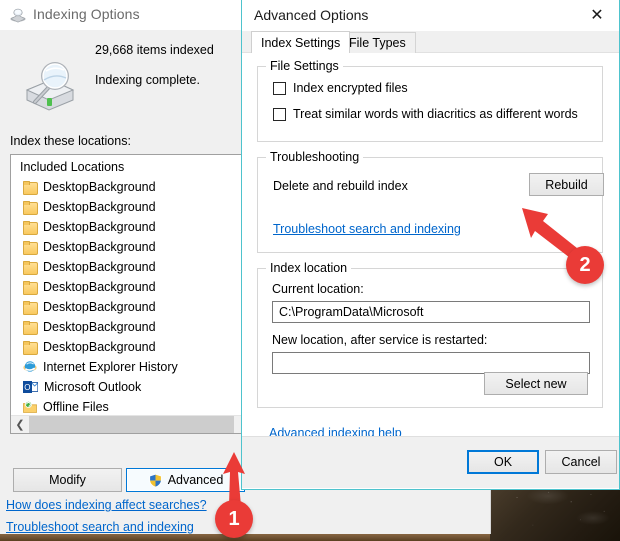  I want to click on indexing-options-title: Indexing Options, so click(86, 14).